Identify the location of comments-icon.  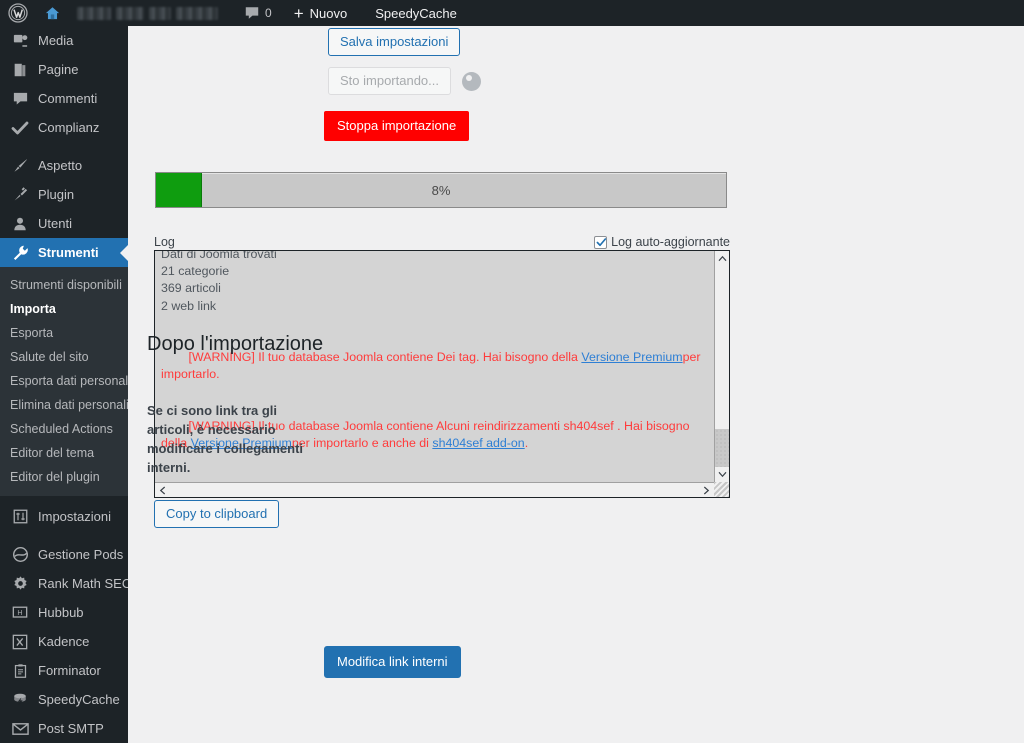
(20, 99).